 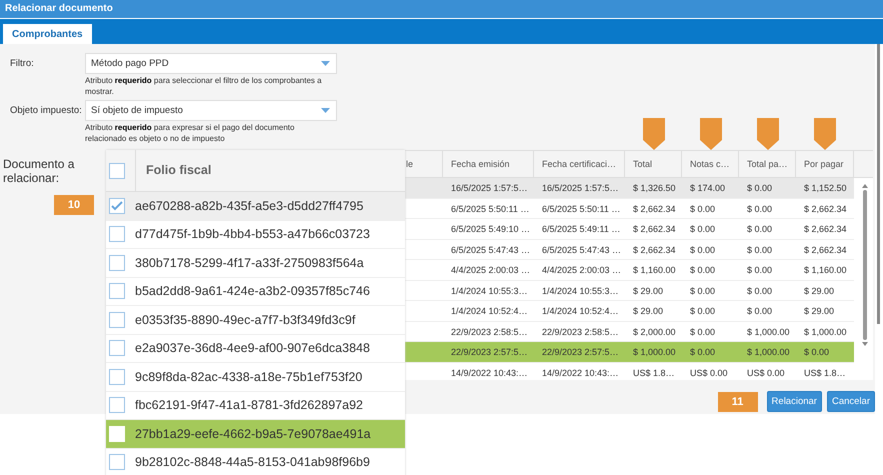 What do you see at coordinates (249, 205) in the screenshot?
I see `table-cell: ae670288-a82b-435f-a5e3-d5dd27ff4795` at bounding box center [249, 205].